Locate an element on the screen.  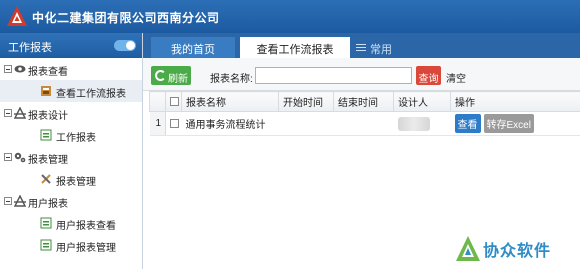
tab-home: 我的首页 is located at coordinates (193, 47).